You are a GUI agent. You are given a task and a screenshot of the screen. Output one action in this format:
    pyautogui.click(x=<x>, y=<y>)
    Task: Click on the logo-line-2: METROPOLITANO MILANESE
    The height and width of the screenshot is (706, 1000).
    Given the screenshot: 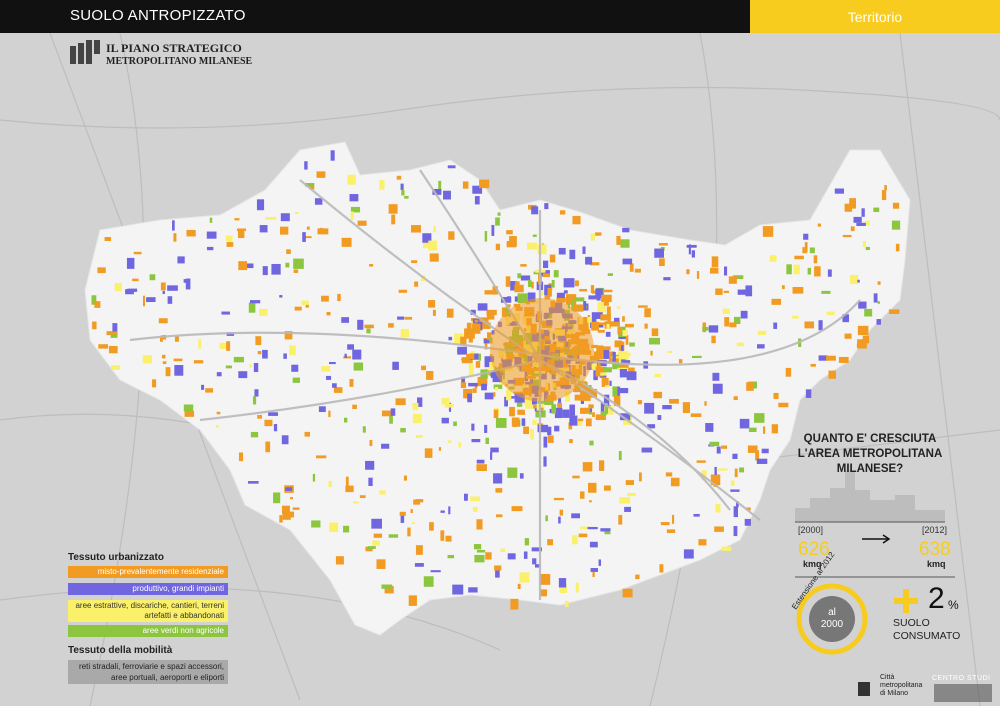 What is the action you would take?
    pyautogui.click(x=179, y=61)
    